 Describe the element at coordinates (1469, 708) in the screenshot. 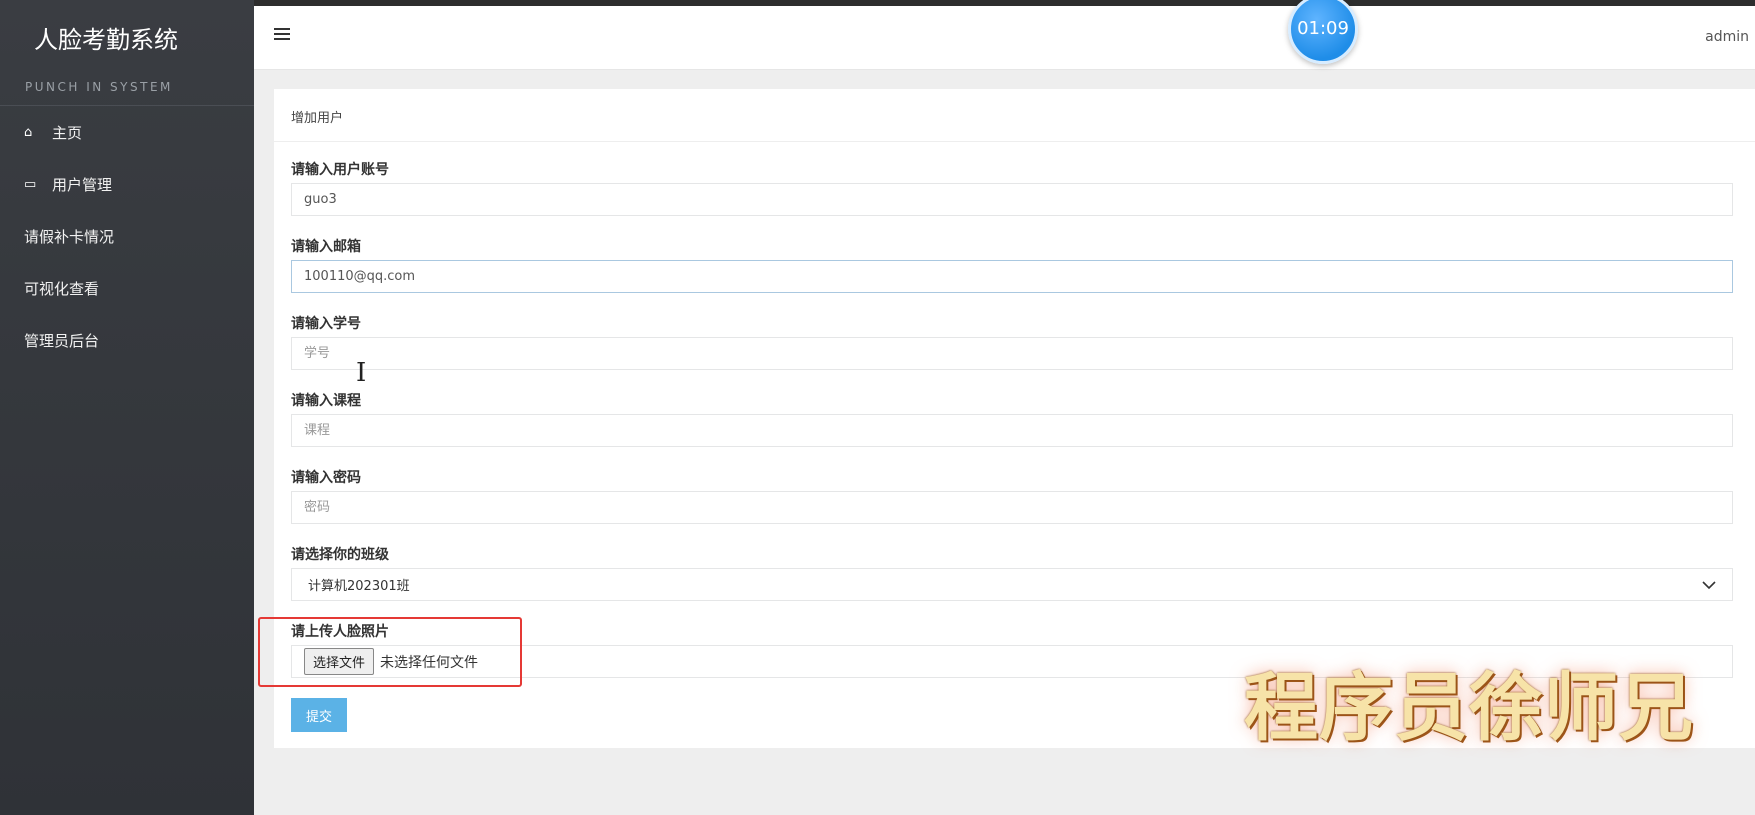

I see `watermark: 程序员徐师兄` at that location.